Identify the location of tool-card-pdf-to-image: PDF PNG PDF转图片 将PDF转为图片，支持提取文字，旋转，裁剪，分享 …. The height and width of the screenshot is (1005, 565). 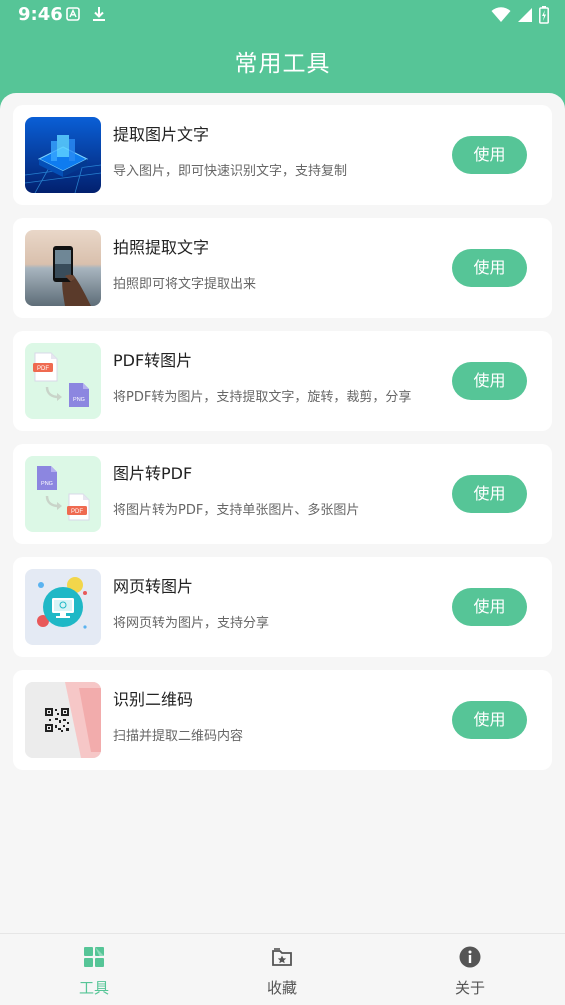
(282, 381).